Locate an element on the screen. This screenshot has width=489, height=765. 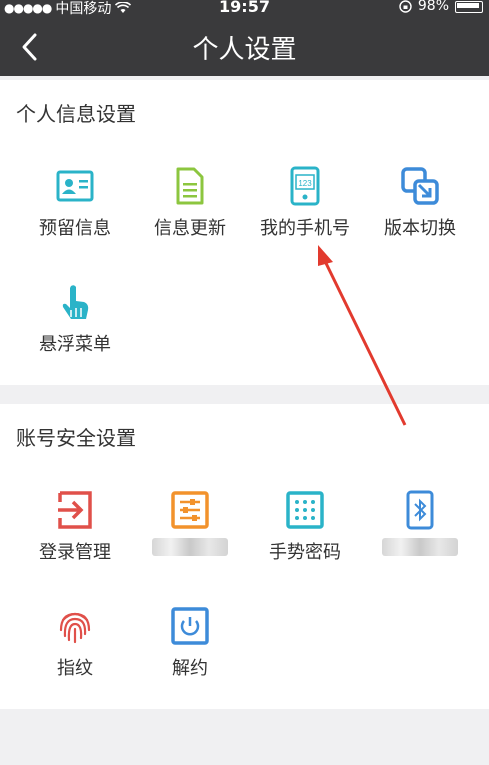
item-label: 解约 is located at coordinates (190, 668).